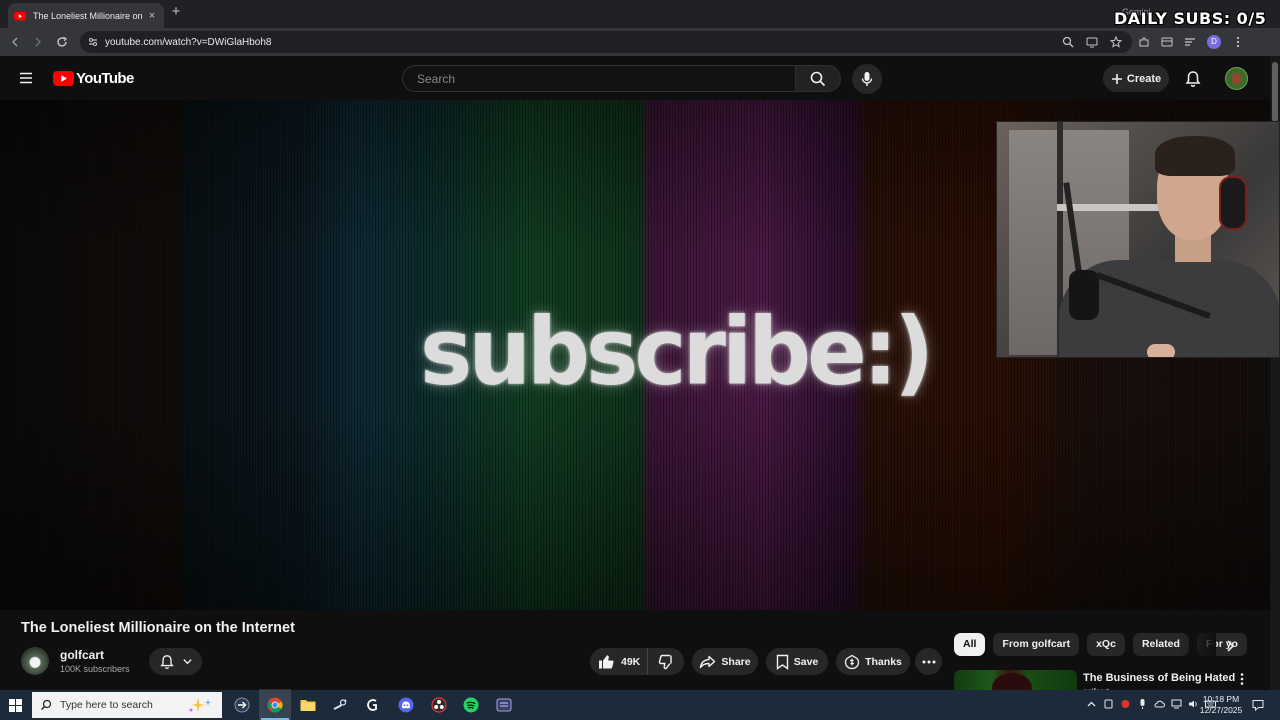 The width and height of the screenshot is (1280, 720). Describe the element at coordinates (1116, 42) in the screenshot. I see `bookmark-star-icon` at that location.